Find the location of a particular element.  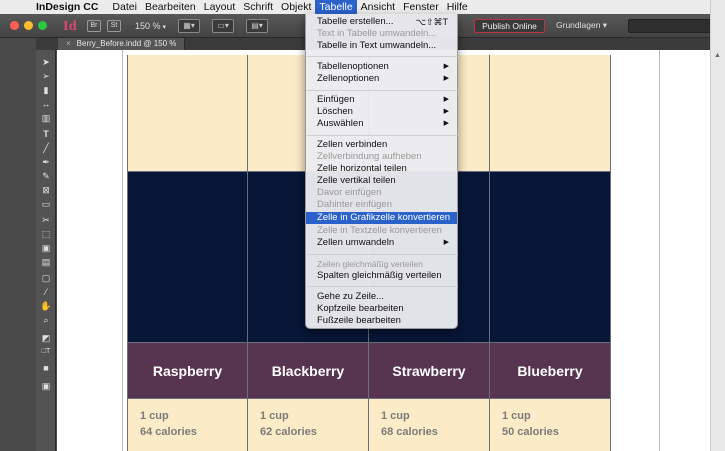

line-tool-icon: ╱ is located at coordinates (46, 148).